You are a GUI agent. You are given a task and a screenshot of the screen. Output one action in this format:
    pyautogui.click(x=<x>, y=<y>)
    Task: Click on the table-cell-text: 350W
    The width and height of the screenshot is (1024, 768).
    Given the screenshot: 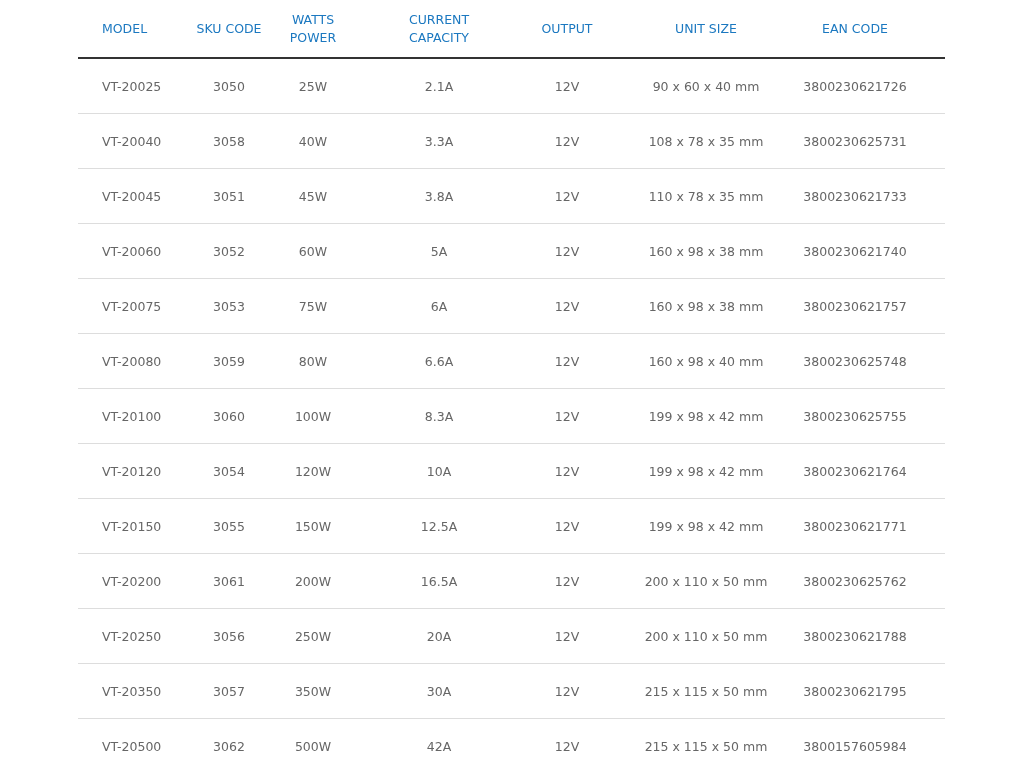 What is the action you would take?
    pyautogui.click(x=313, y=691)
    